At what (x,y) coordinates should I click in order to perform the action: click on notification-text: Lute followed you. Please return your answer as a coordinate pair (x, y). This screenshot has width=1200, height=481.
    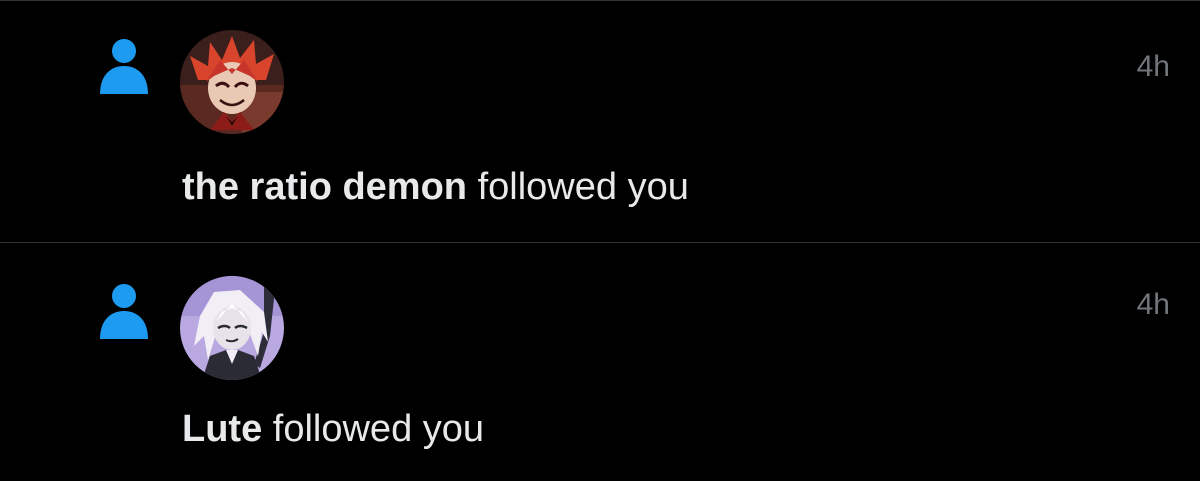
    Looking at the image, I should click on (333, 429).